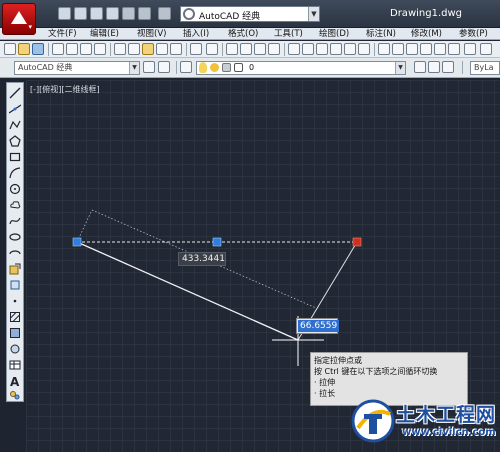  Describe the element at coordinates (336, 49) in the screenshot. I see `sheet-set-icon` at that location.